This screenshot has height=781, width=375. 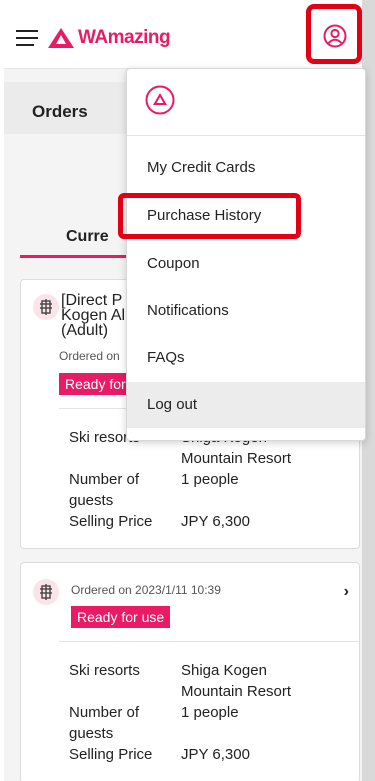 I want to click on menu-item-coupon: Coupon, so click(x=246, y=264).